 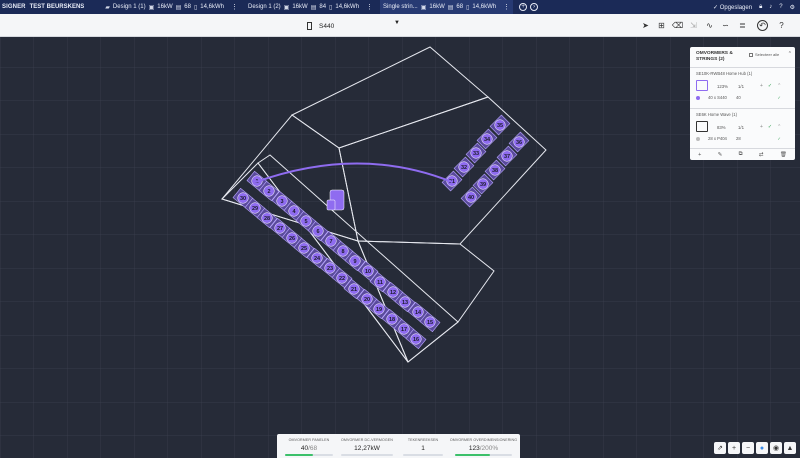 I want to click on panel-number: 23, so click(x=330, y=269).